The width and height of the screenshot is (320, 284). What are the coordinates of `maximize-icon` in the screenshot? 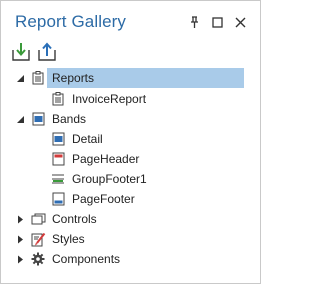 It's located at (217, 22).